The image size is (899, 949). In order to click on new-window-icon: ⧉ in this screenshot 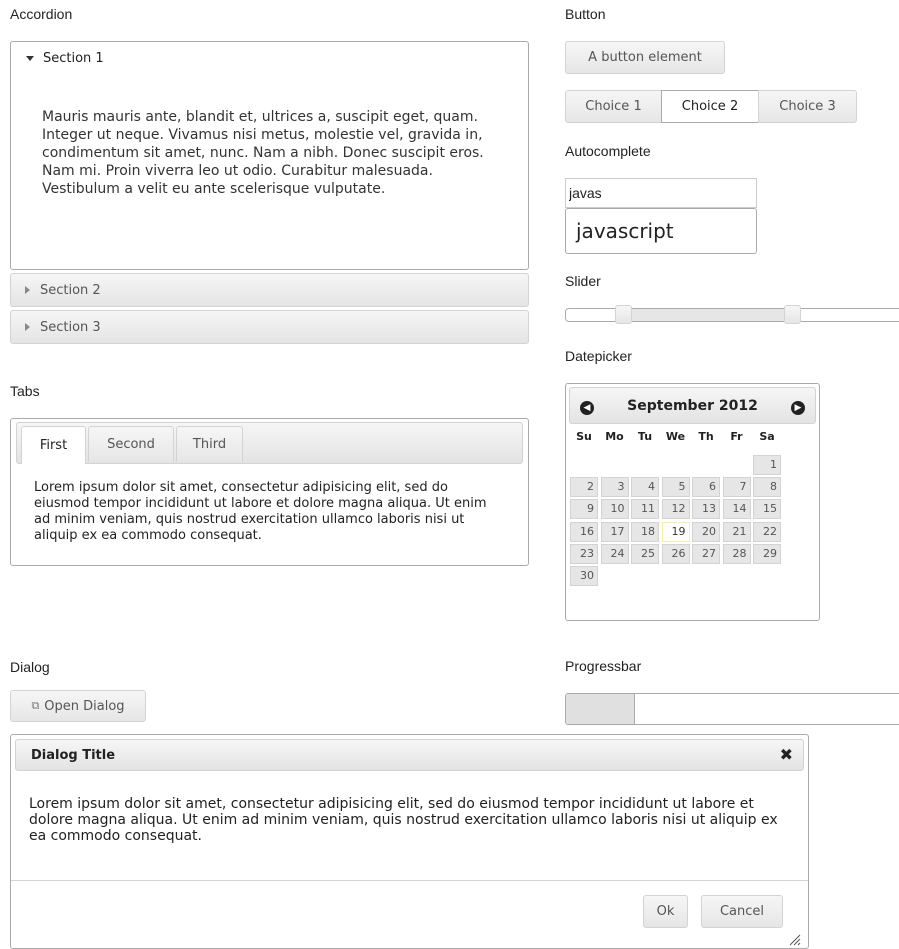, I will do `click(35, 705)`.